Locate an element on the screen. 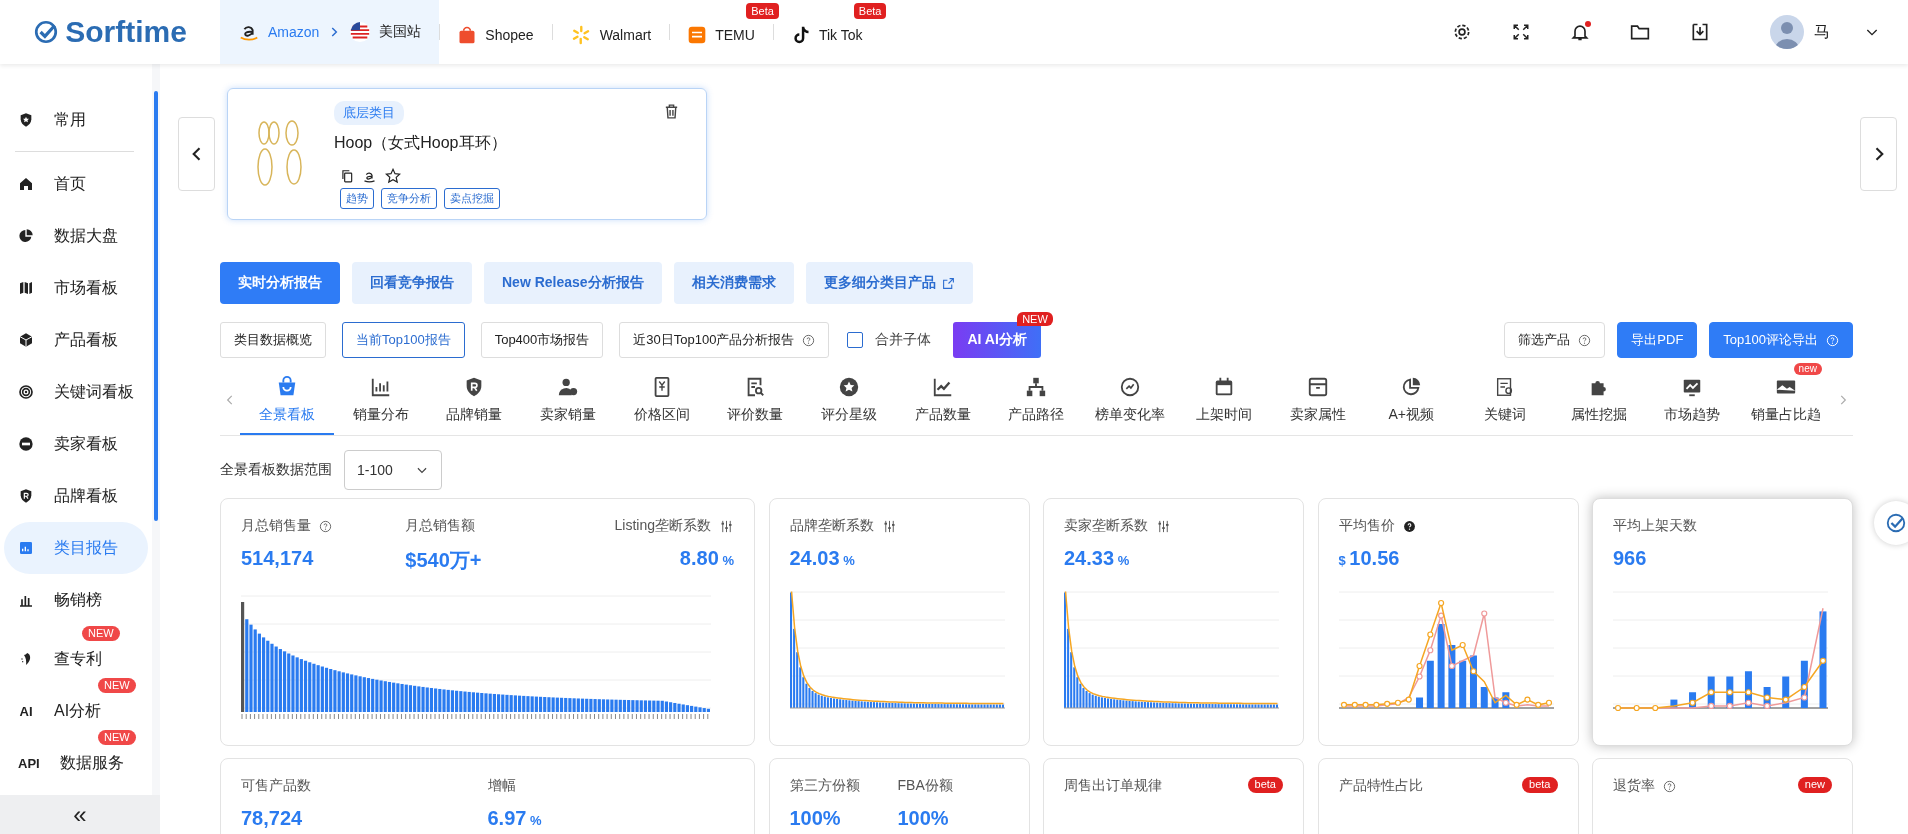  trash-icon is located at coordinates (671, 111).